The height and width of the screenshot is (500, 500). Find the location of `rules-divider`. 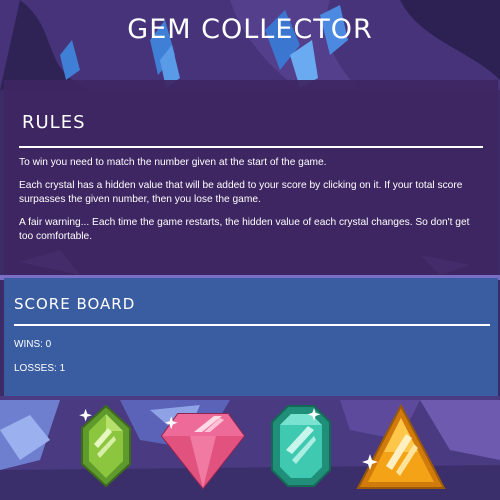

rules-divider is located at coordinates (251, 147).